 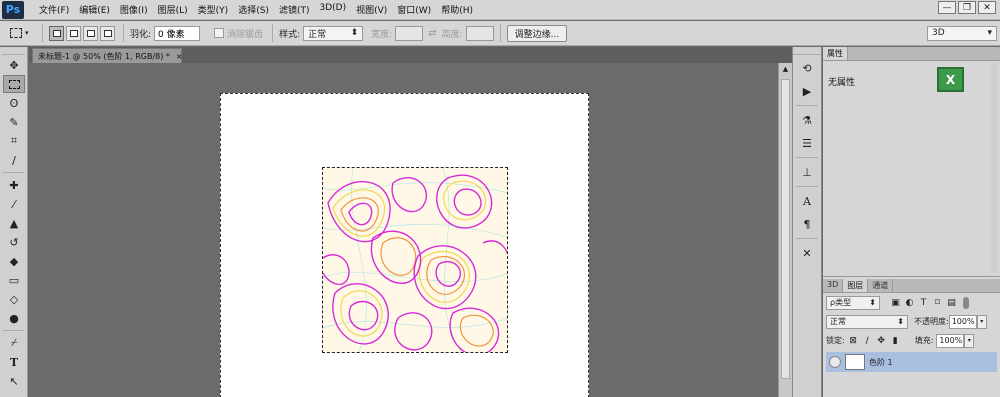 What do you see at coordinates (14, 261) in the screenshot?
I see `eraser-icon: ◆` at bounding box center [14, 261].